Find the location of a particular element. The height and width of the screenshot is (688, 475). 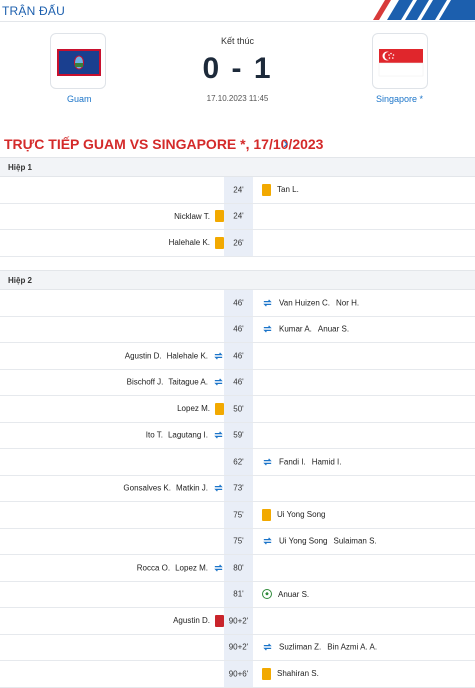

match-datetime: 17.10.2023 11:45 is located at coordinates (237, 98).